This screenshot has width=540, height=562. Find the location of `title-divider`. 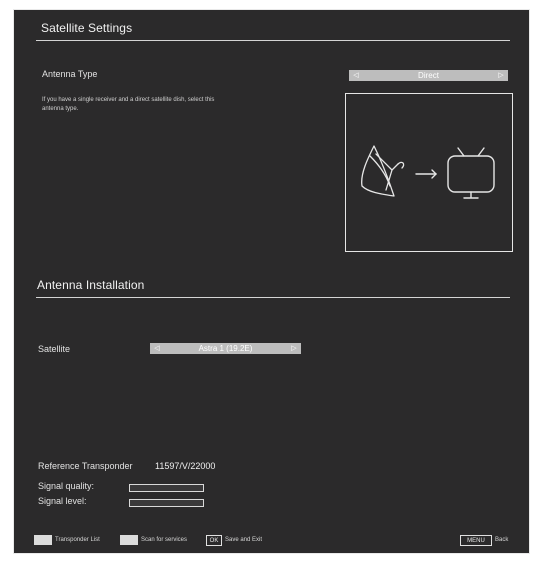

title-divider is located at coordinates (273, 40).